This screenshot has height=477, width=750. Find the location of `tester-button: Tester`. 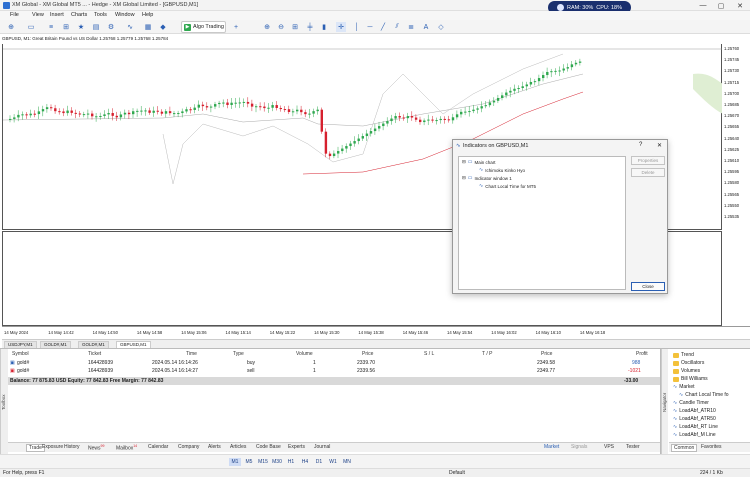

tester-button: Tester is located at coordinates (633, 447).